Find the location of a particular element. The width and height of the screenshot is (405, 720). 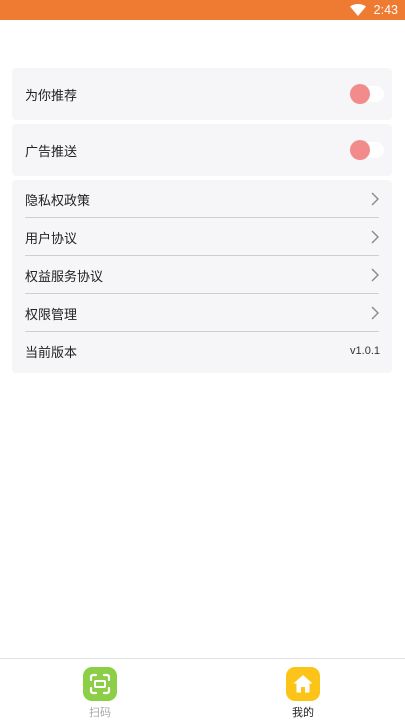

ads-setting-row: 广告推送 is located at coordinates (202, 150).